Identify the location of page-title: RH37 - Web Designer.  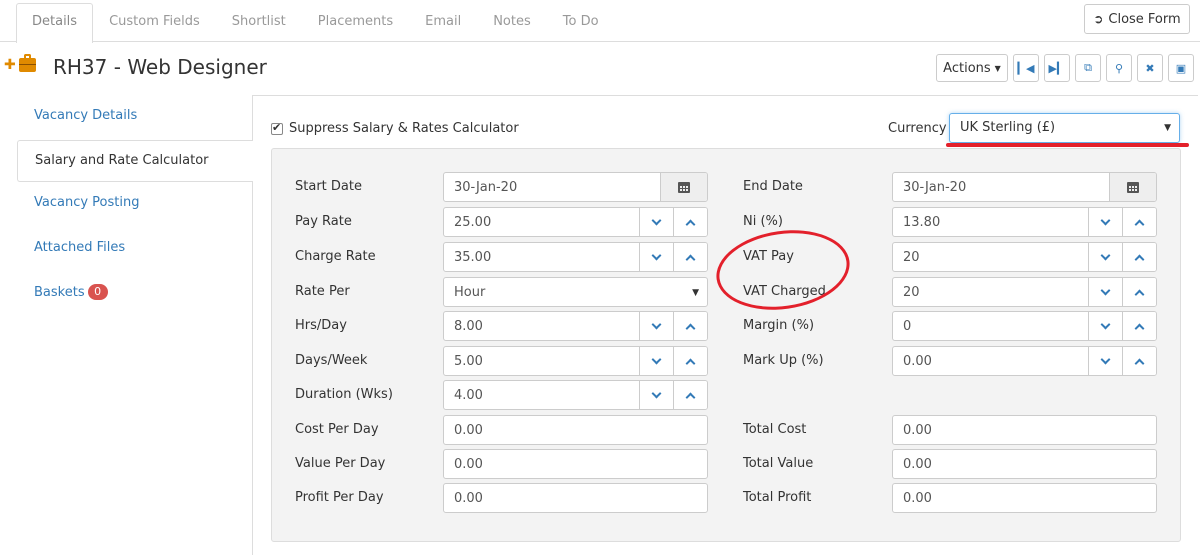
(160, 67).